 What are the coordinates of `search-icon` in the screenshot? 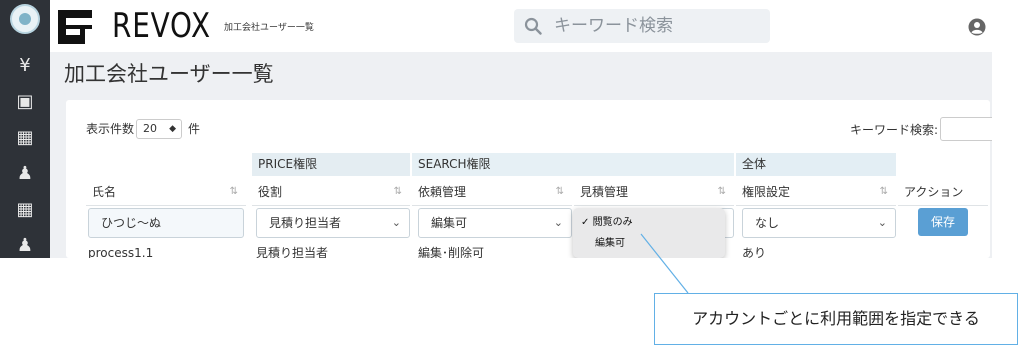 It's located at (533, 26).